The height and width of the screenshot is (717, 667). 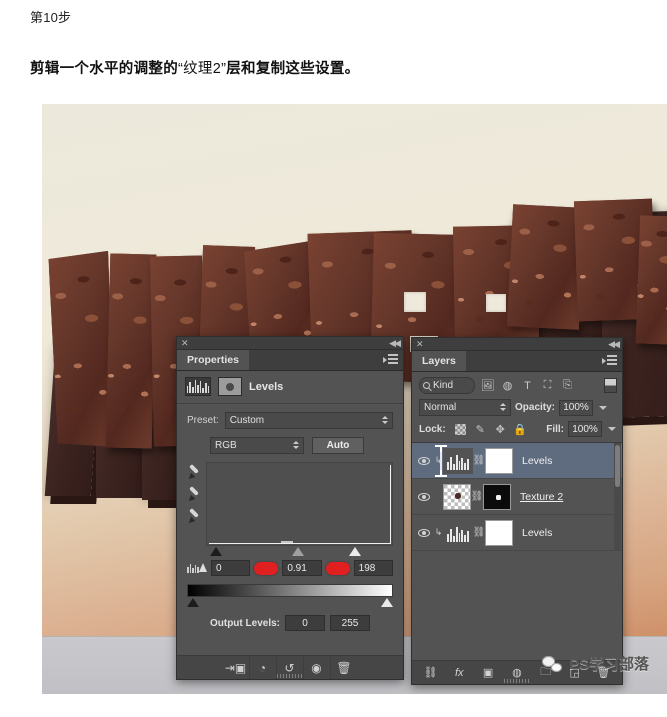 I want to click on input-shadow-field: 0, so click(x=231, y=568).